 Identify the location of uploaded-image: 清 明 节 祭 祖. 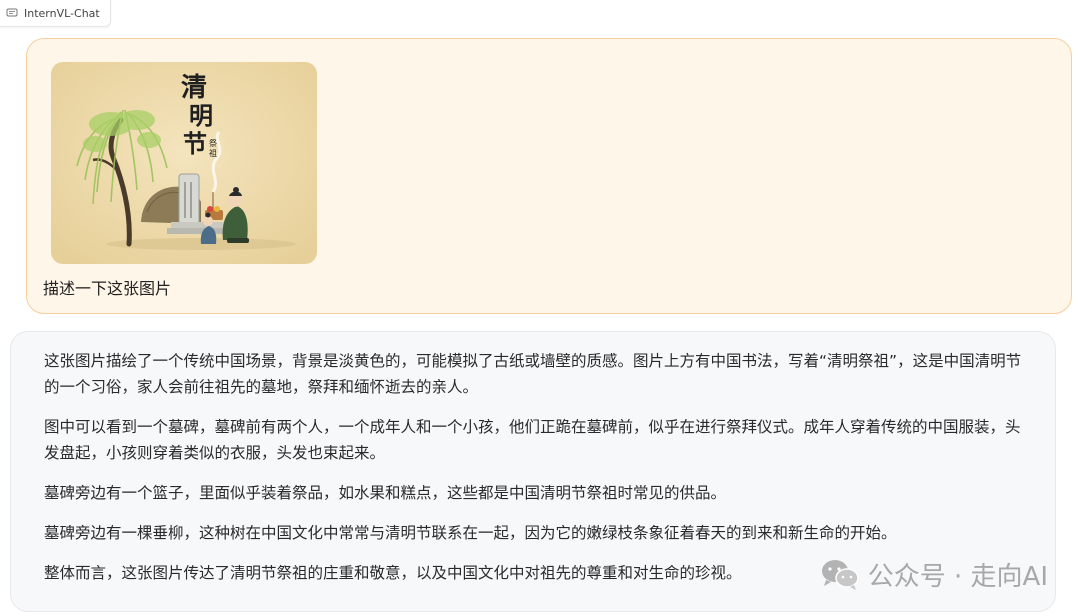
(184, 163).